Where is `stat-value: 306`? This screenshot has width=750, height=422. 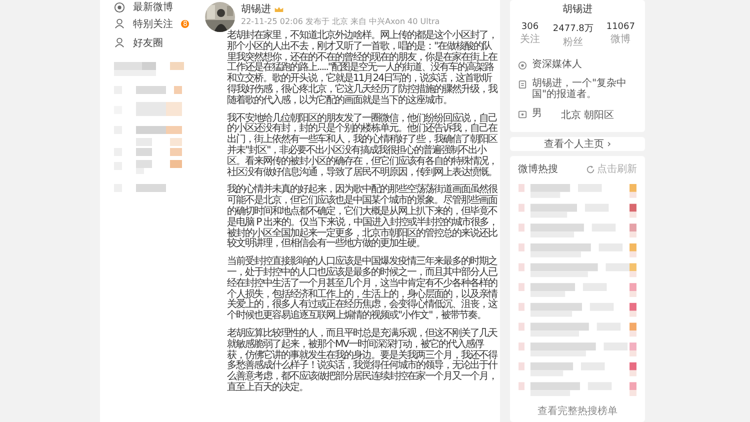
stat-value: 306 is located at coordinates (530, 27).